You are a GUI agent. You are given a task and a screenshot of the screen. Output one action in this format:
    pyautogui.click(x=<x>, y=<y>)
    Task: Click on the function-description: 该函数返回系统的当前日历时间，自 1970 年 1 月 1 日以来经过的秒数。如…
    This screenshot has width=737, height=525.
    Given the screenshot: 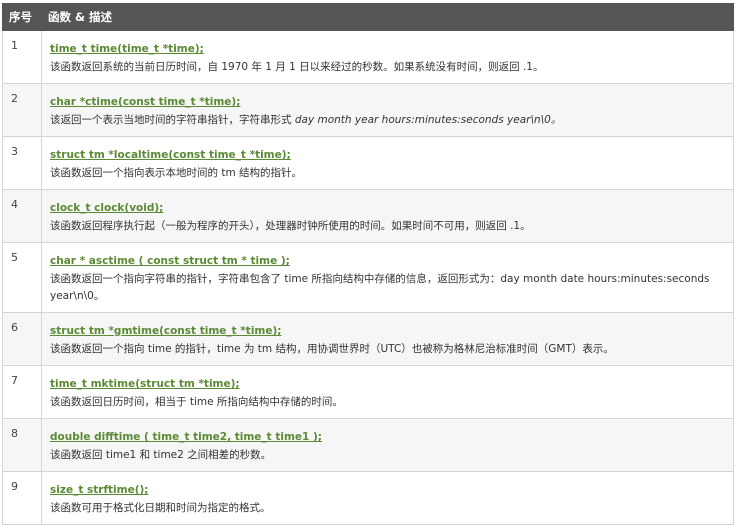 What is the action you would take?
    pyautogui.click(x=388, y=67)
    